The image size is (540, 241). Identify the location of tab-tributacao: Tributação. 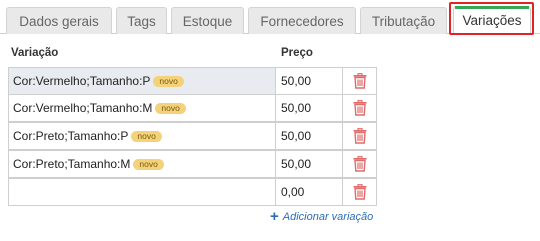
(403, 20).